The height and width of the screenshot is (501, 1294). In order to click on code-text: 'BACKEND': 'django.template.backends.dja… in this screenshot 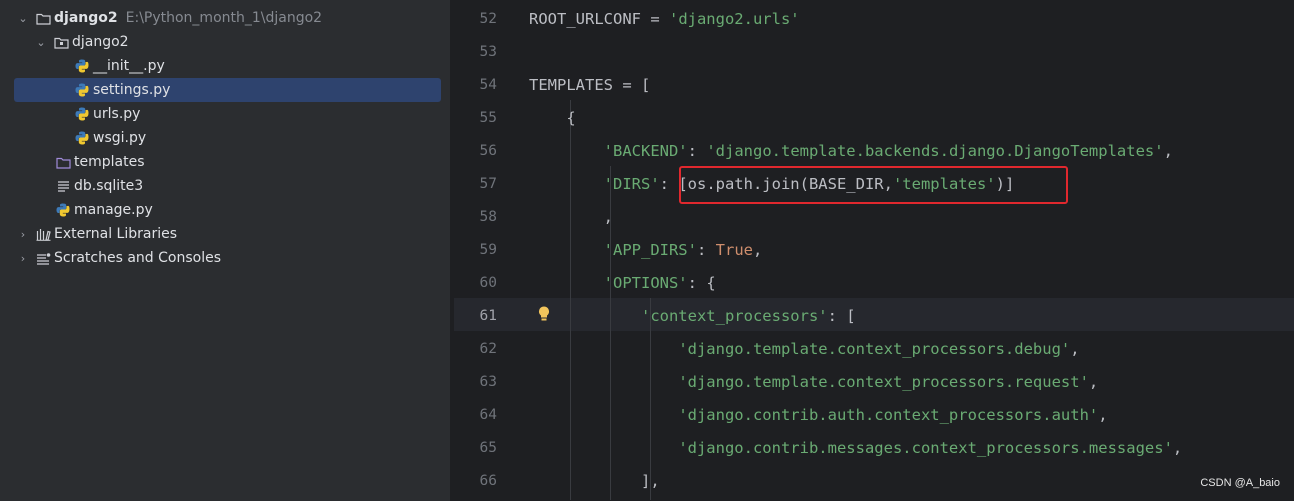, I will do `click(851, 151)`.